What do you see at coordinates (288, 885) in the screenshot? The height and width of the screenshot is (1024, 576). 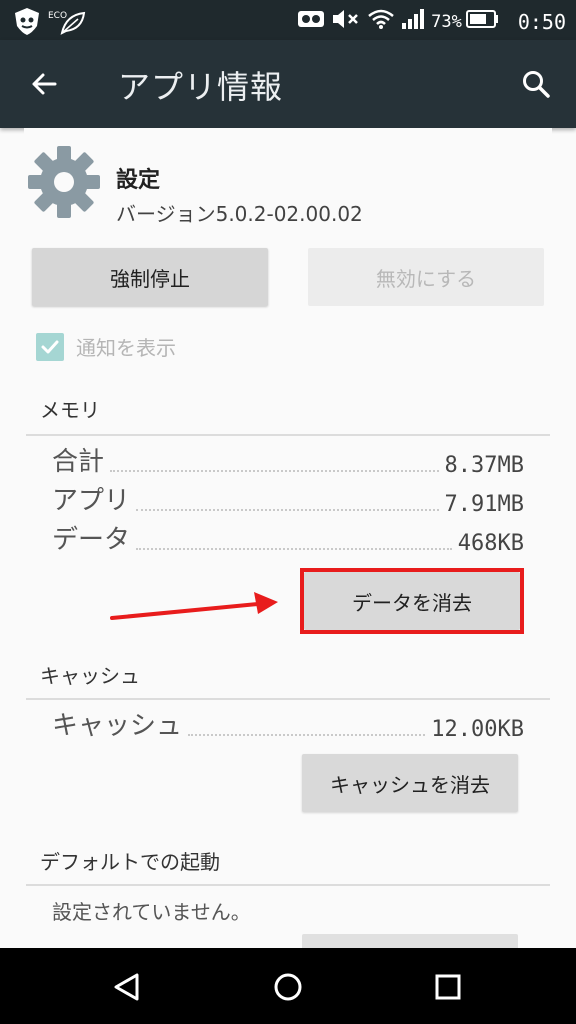 I see `default-launch-divider` at bounding box center [288, 885].